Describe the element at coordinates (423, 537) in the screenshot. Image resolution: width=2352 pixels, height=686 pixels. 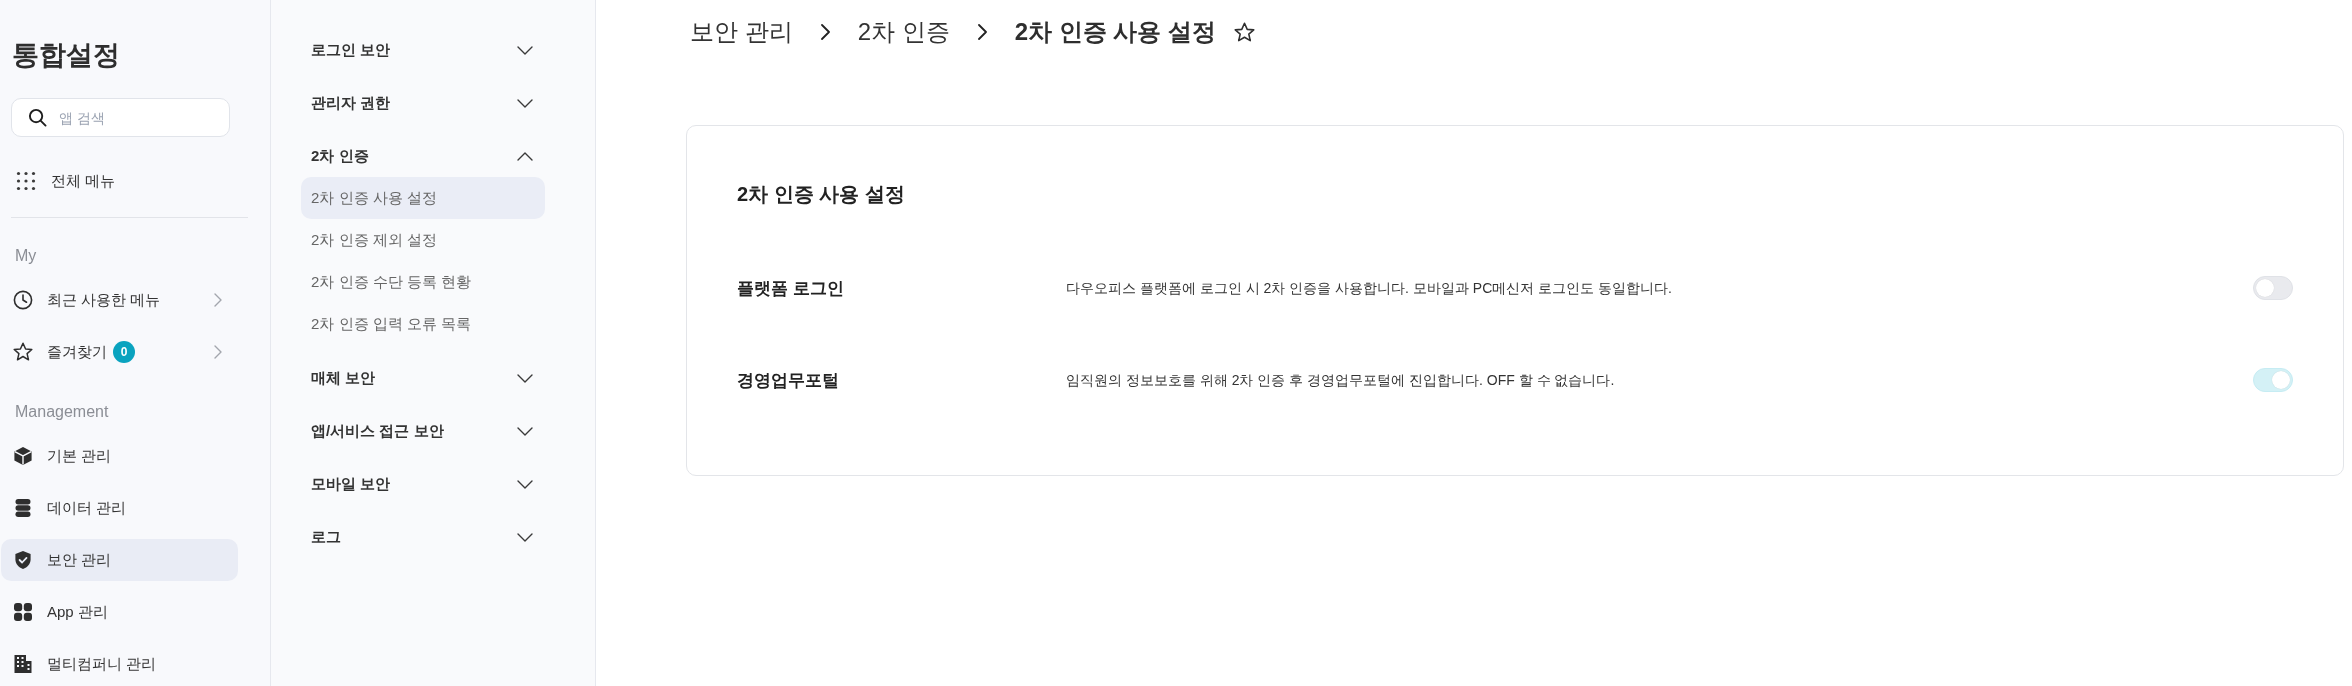
I see `menu-group: 로그` at that location.